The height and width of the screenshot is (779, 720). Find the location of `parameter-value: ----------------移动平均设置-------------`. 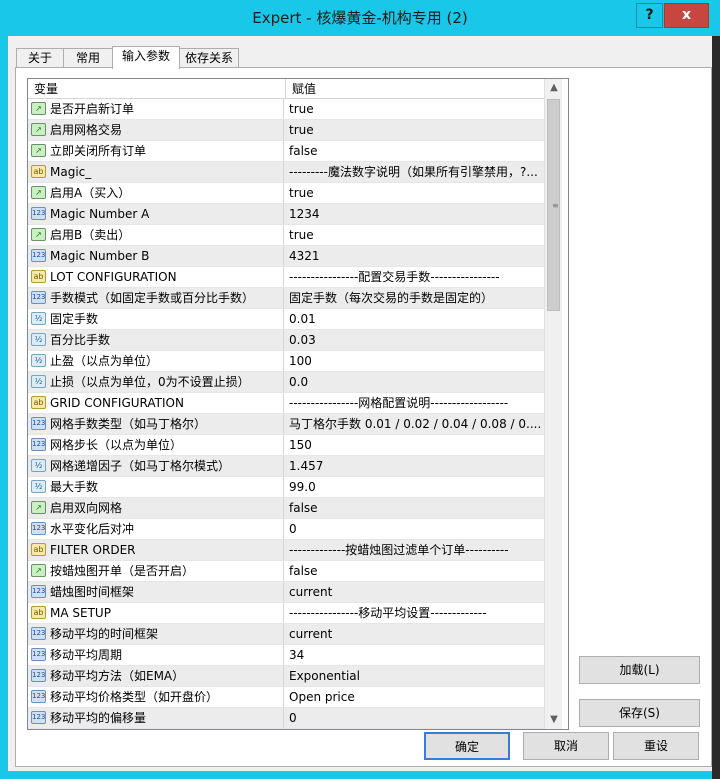

parameter-value: ----------------移动平均设置------------- is located at coordinates (415, 613).